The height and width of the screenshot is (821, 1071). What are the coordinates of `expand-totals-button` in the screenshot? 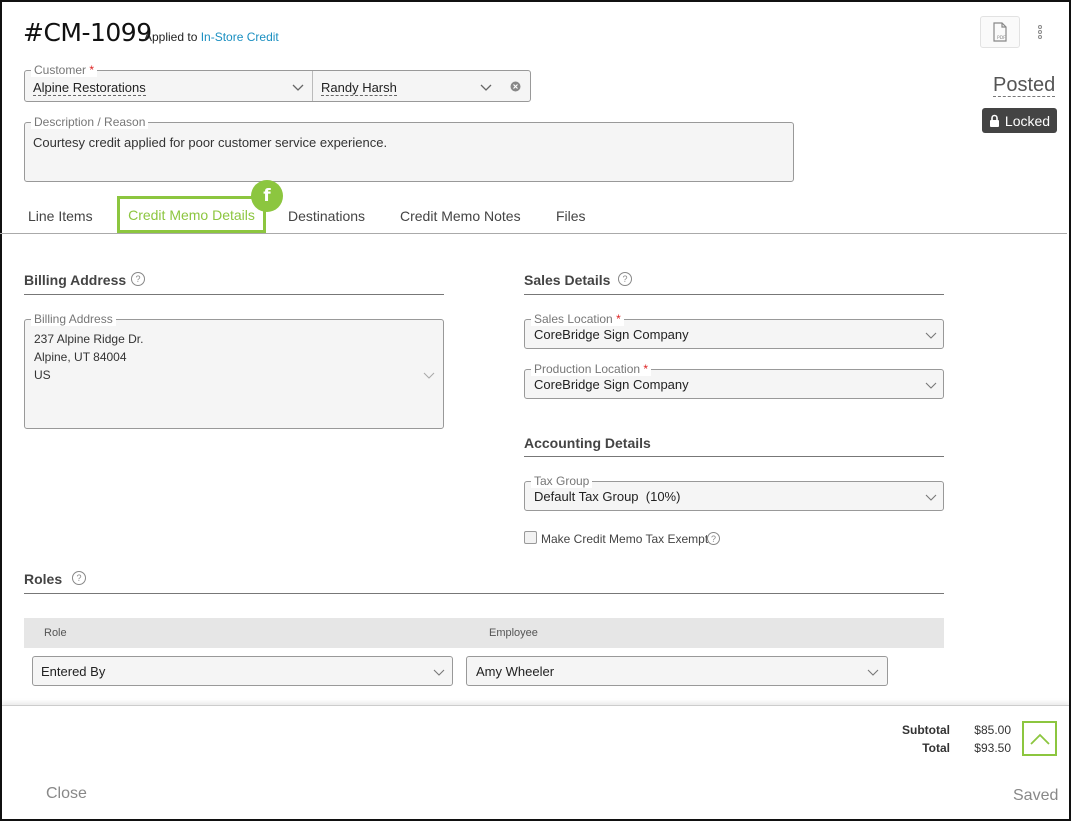 It's located at (1039, 738).